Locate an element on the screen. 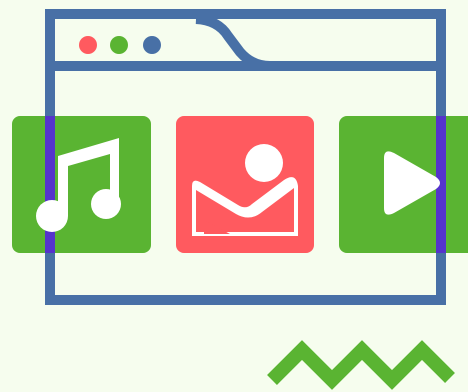  close-dot is located at coordinates (88, 45).